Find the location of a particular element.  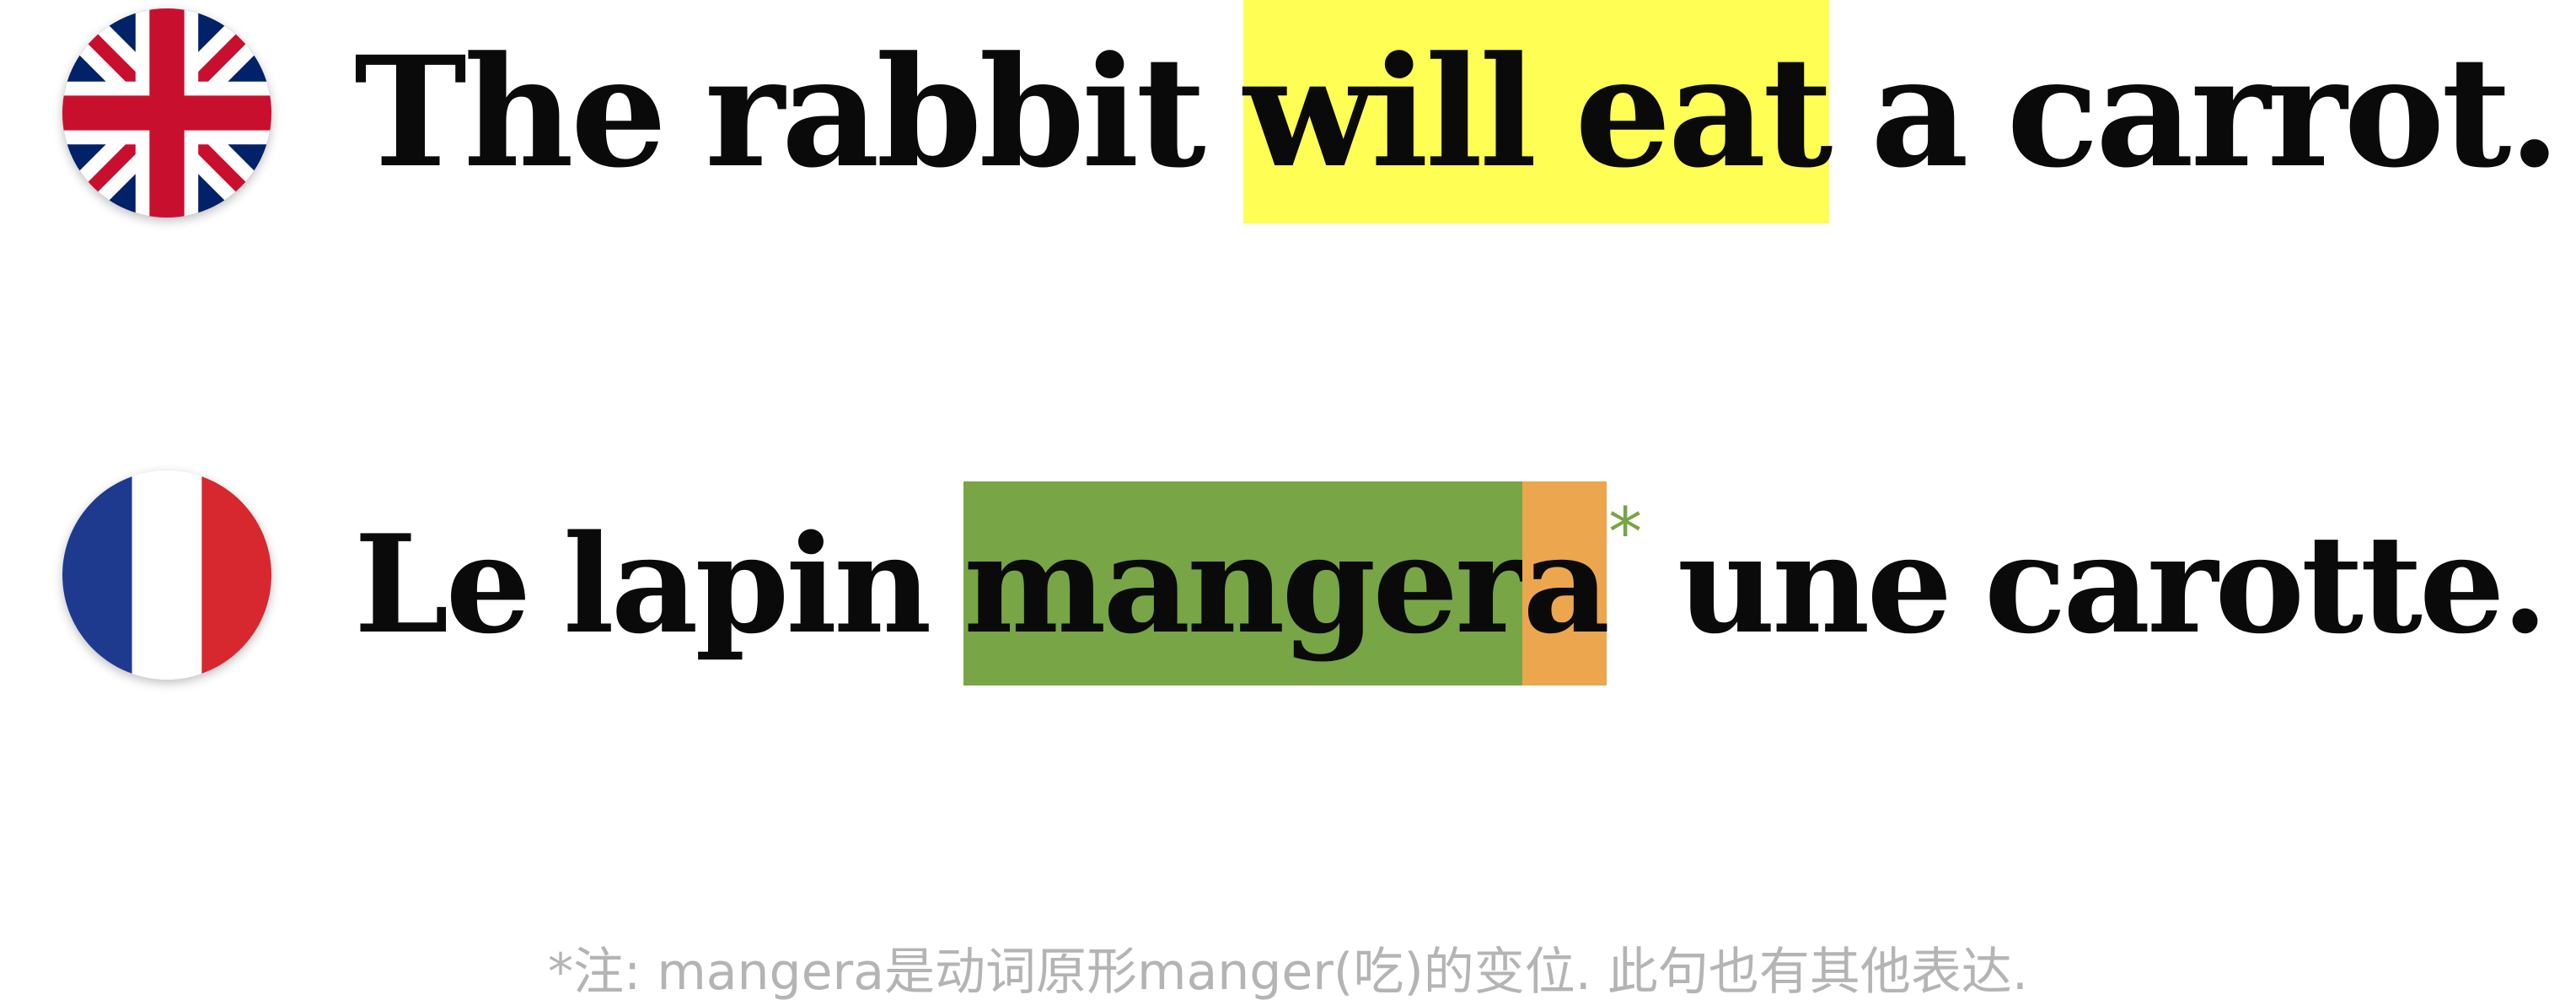

english-highlight-will-eat: will eat is located at coordinates (1538, 111).